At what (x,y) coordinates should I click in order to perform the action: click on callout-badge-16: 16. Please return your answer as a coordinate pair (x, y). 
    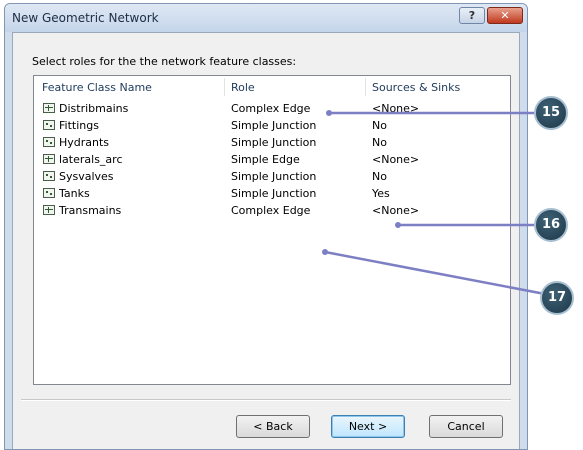
    Looking at the image, I should click on (551, 225).